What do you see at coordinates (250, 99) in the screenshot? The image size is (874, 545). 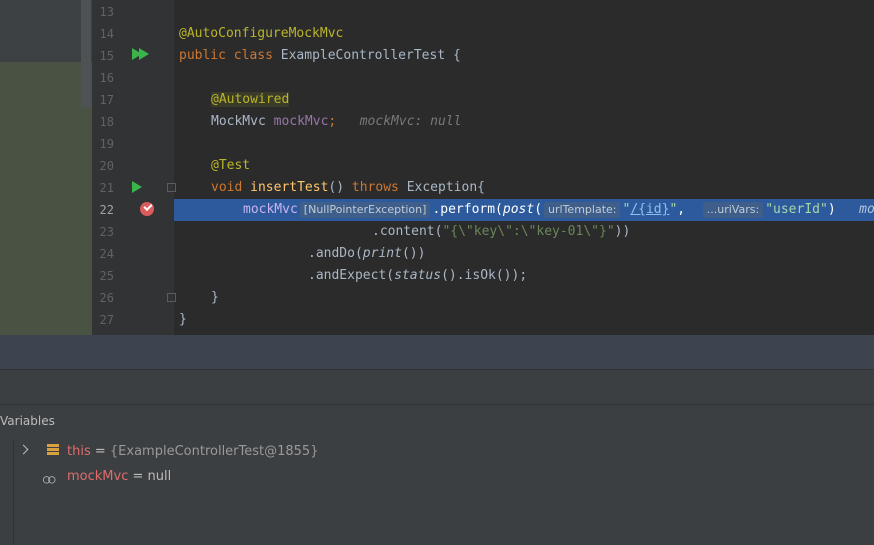 I see `annotation: @Autowired` at bounding box center [250, 99].